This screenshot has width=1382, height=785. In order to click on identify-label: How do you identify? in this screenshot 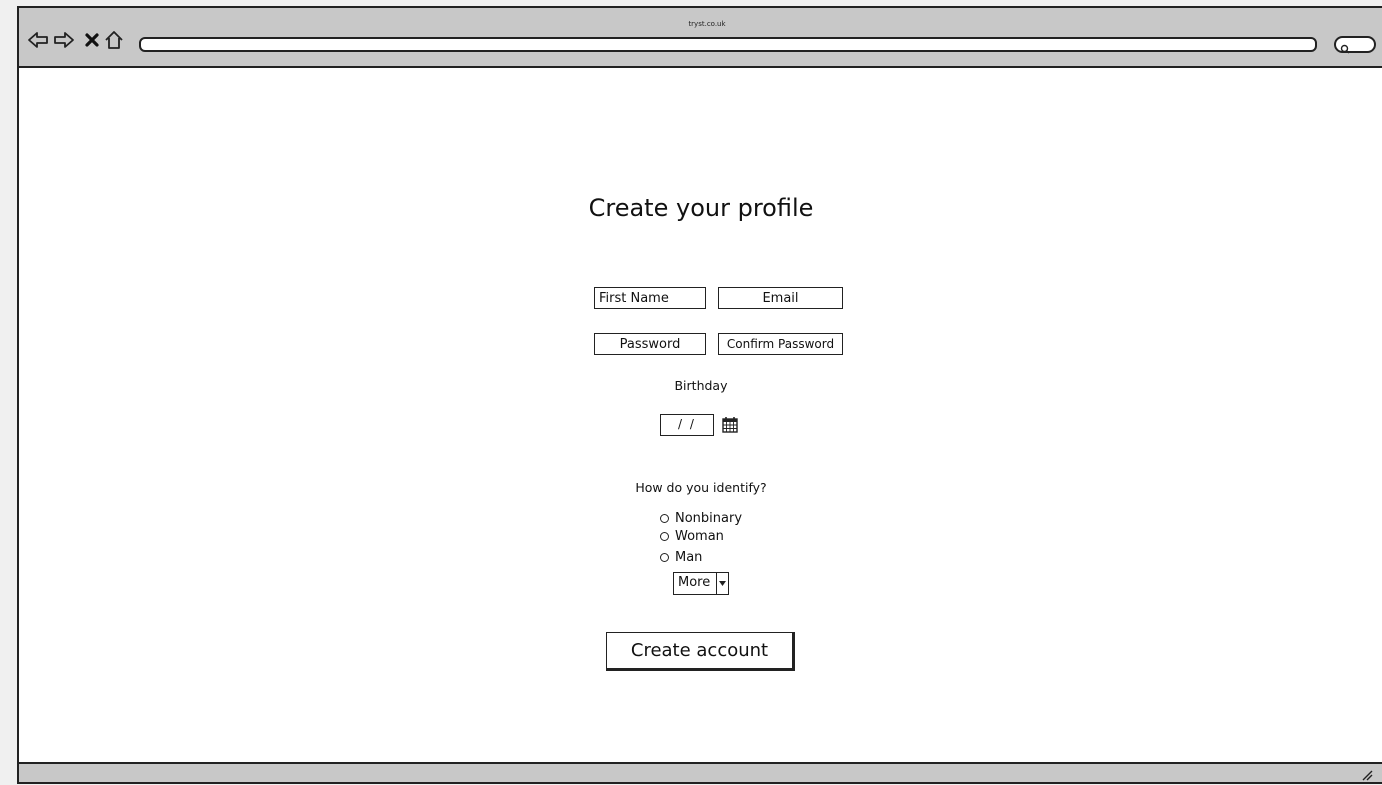, I will do `click(701, 487)`.